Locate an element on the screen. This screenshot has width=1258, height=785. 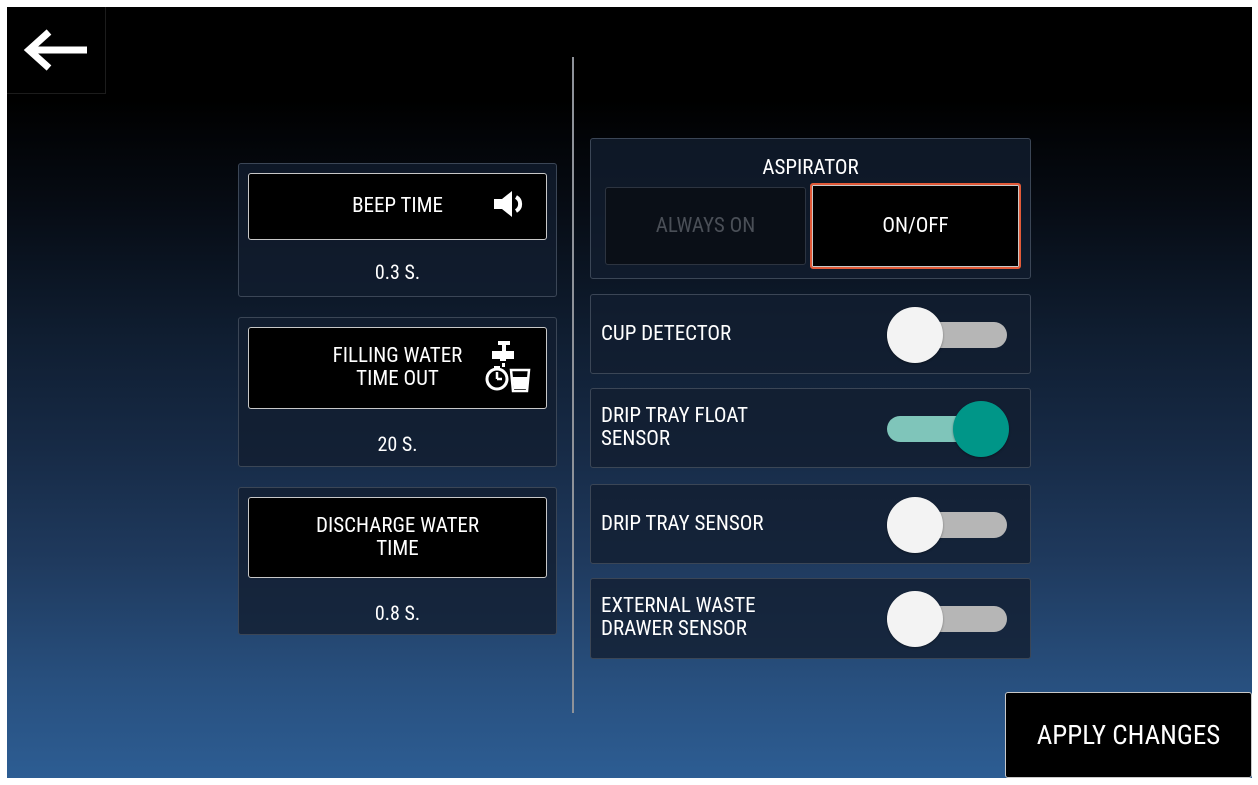
drip-tray-float-label-line2: SENSOR is located at coordinates (635, 439).